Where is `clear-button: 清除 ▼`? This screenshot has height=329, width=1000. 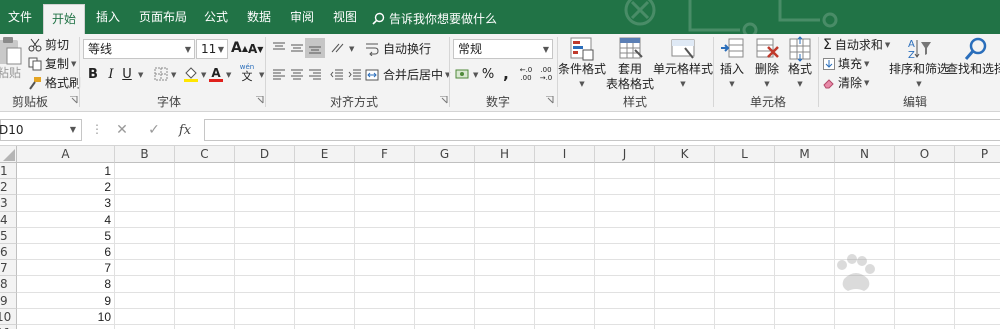 clear-button: 清除 ▼ is located at coordinates (846, 82).